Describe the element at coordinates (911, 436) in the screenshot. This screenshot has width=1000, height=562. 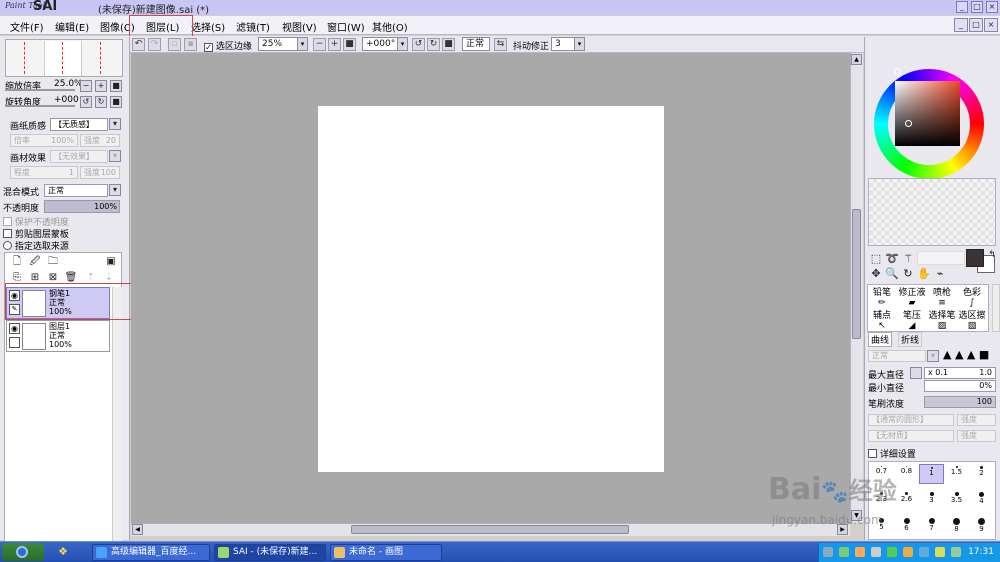
I see `brush-texture-select: 【无材质】` at that location.